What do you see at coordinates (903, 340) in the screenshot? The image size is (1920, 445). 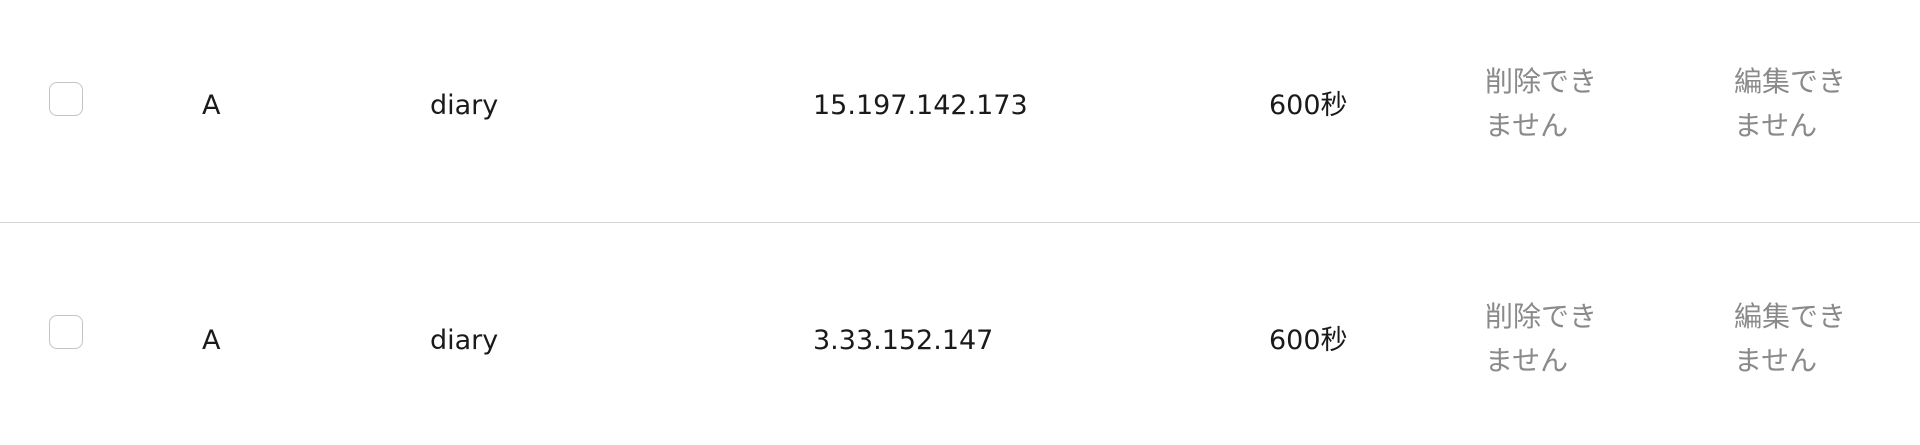 I see `record-value-cell: 3.33.152.147` at bounding box center [903, 340].